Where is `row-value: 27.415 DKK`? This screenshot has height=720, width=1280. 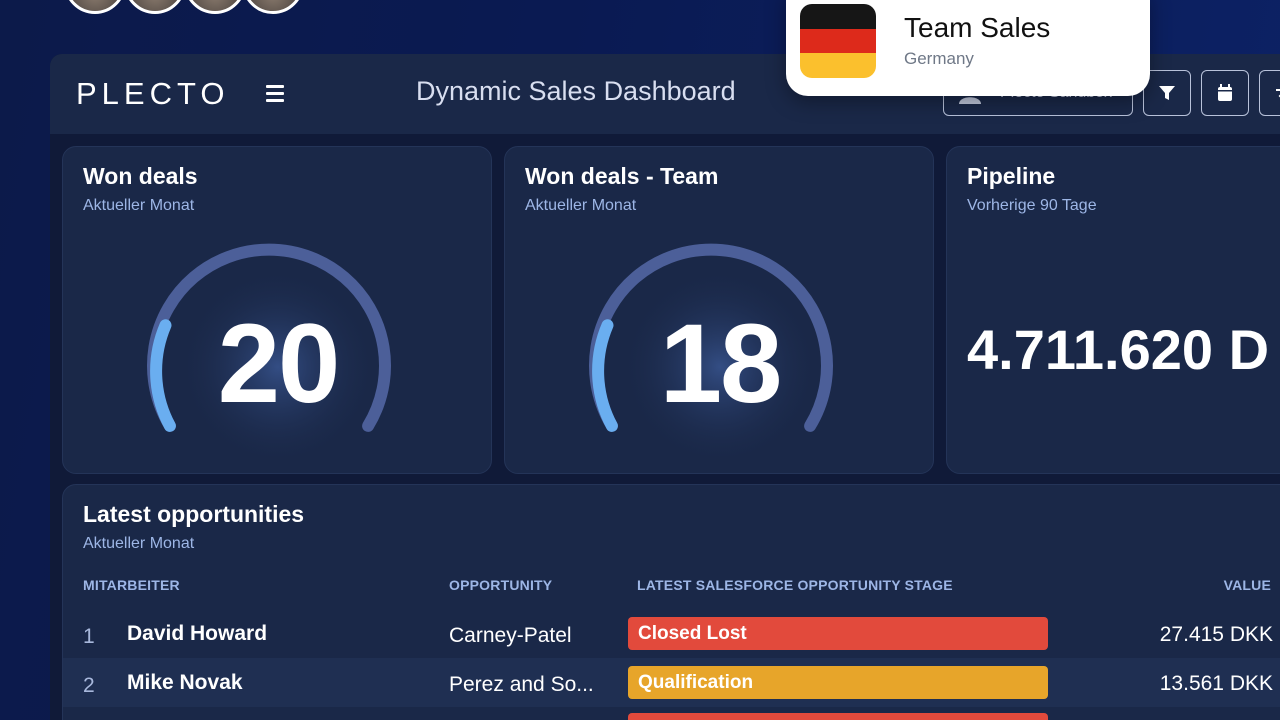
row-value: 27.415 DKK is located at coordinates (1216, 634).